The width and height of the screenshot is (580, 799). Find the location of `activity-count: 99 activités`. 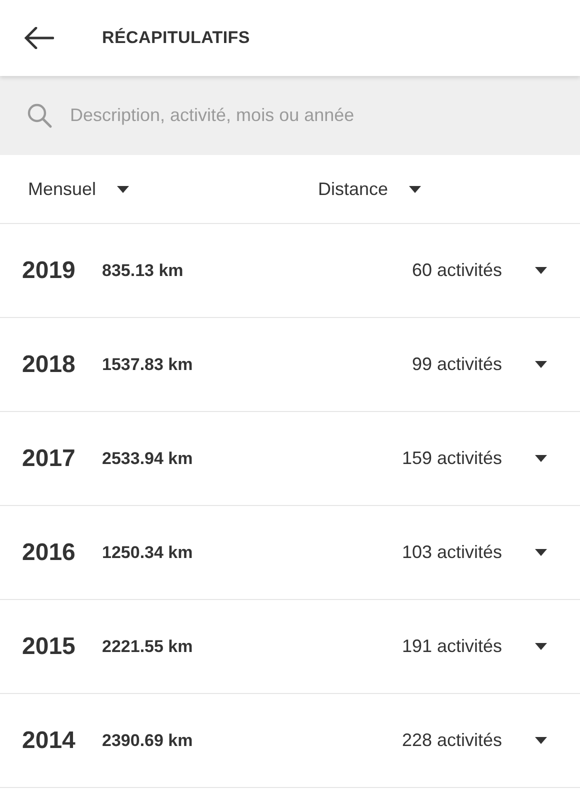

activity-count: 99 activités is located at coordinates (457, 364).